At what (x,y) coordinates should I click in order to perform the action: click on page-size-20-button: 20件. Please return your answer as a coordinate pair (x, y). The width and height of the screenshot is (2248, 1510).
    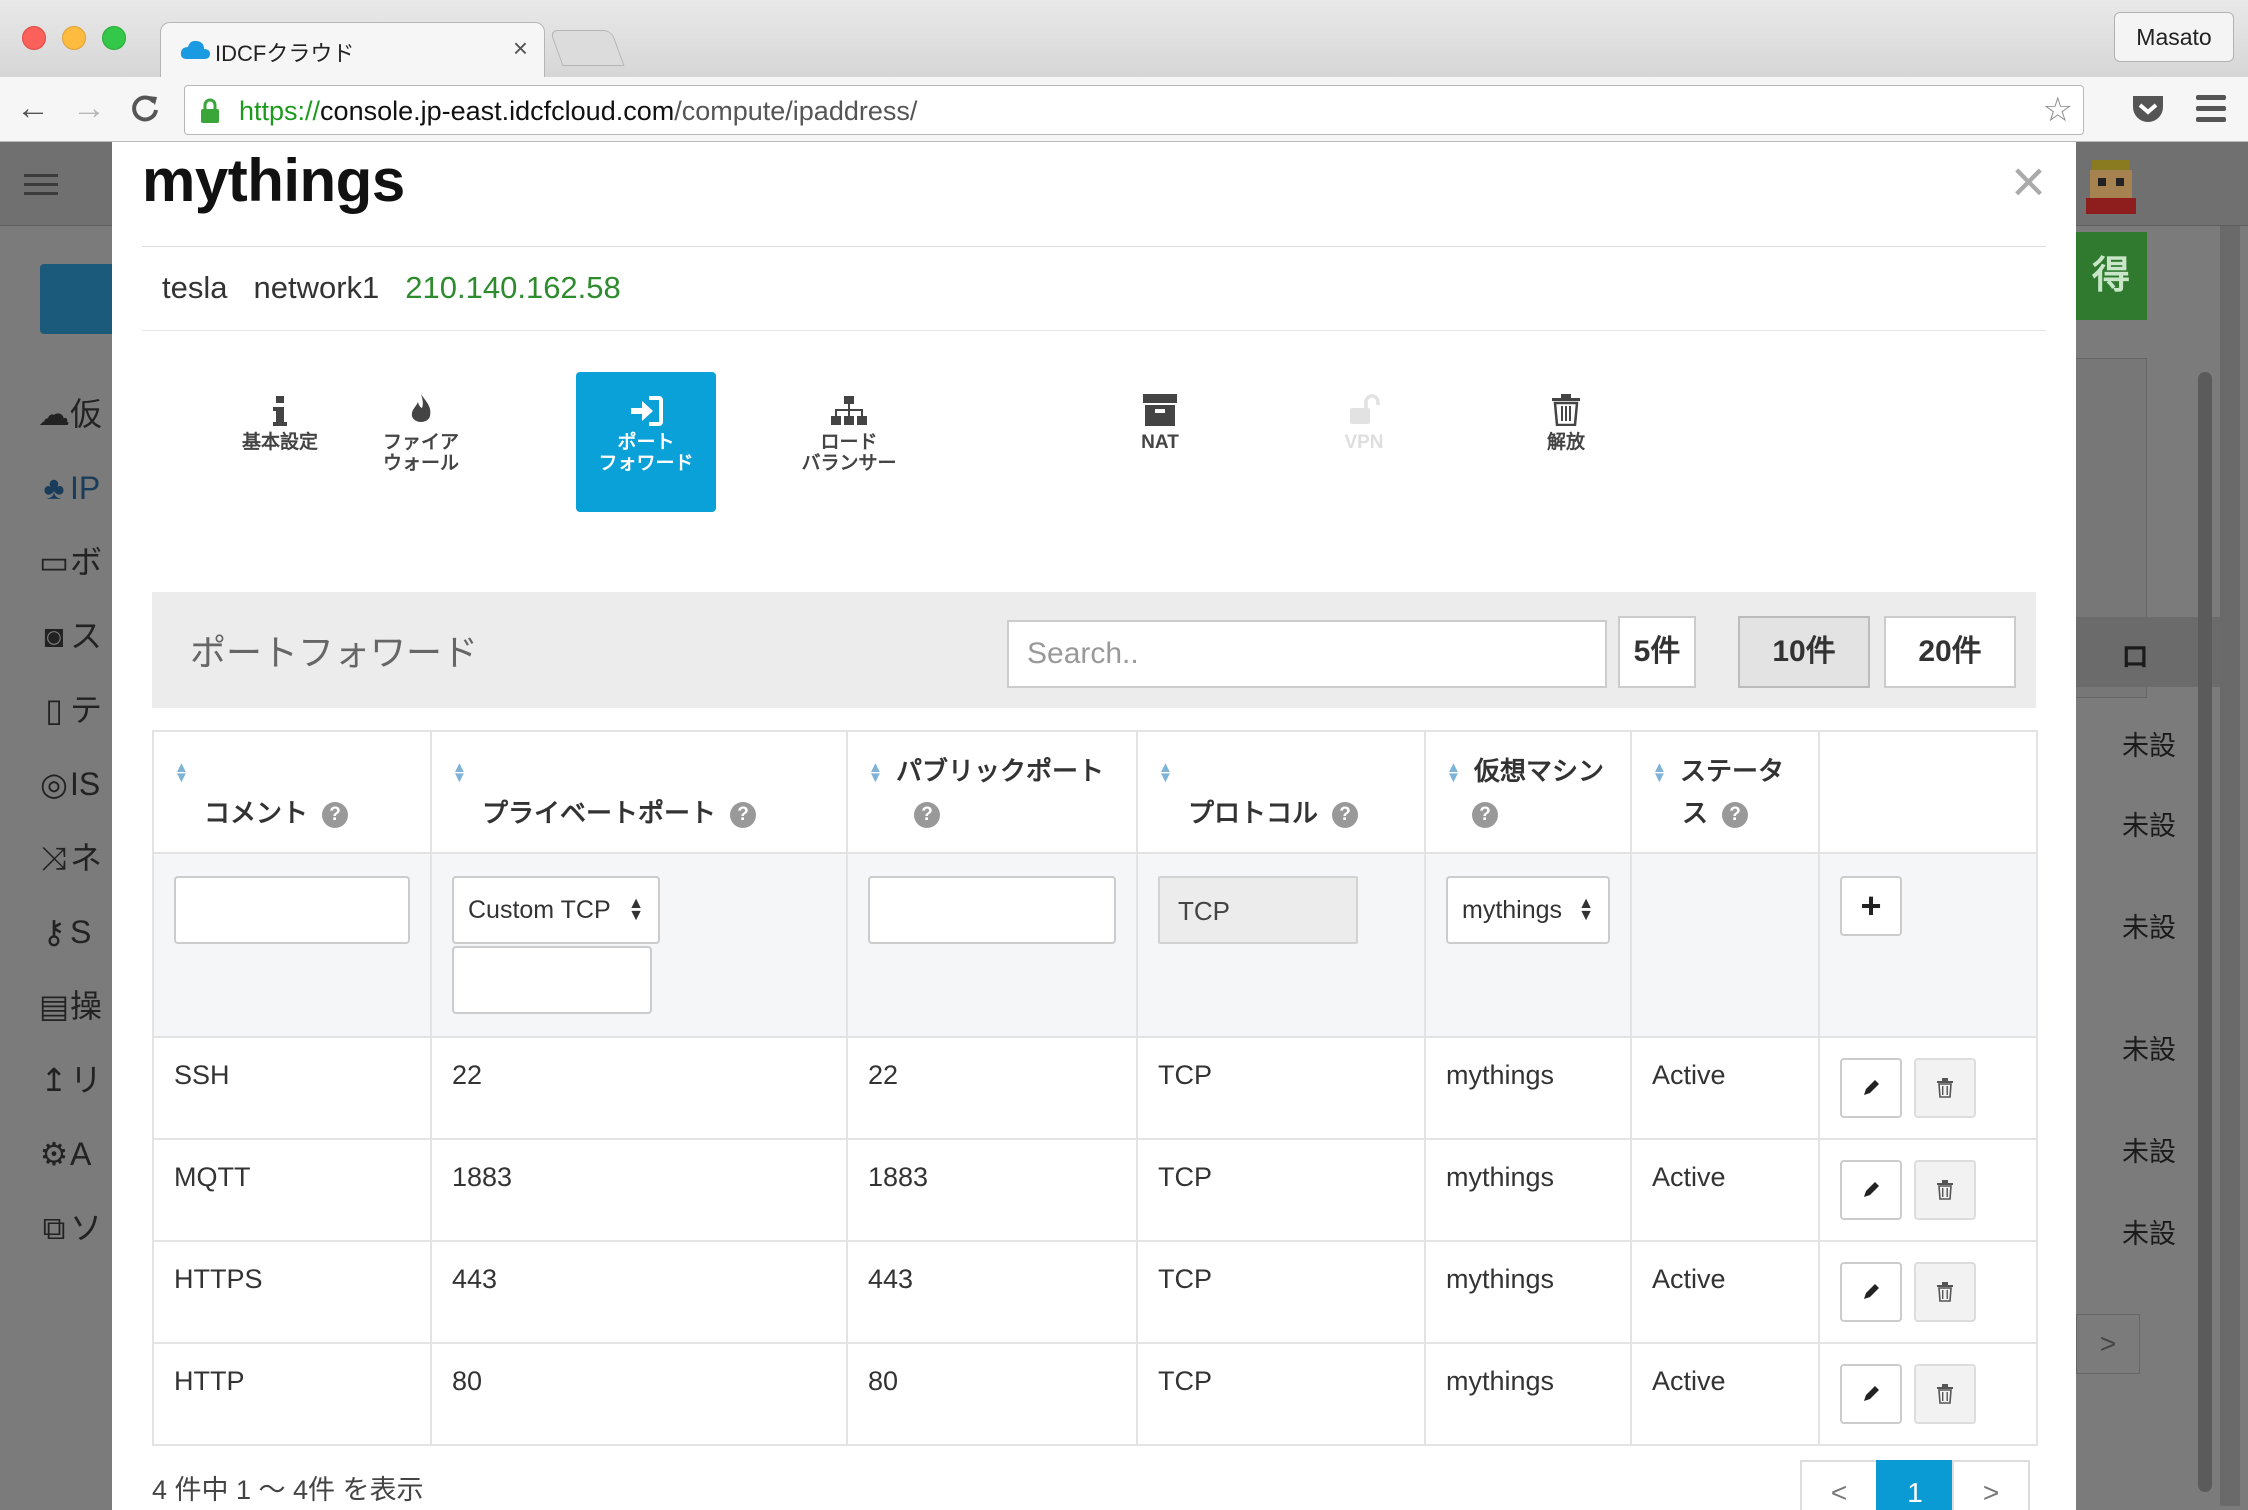
    Looking at the image, I should click on (1950, 652).